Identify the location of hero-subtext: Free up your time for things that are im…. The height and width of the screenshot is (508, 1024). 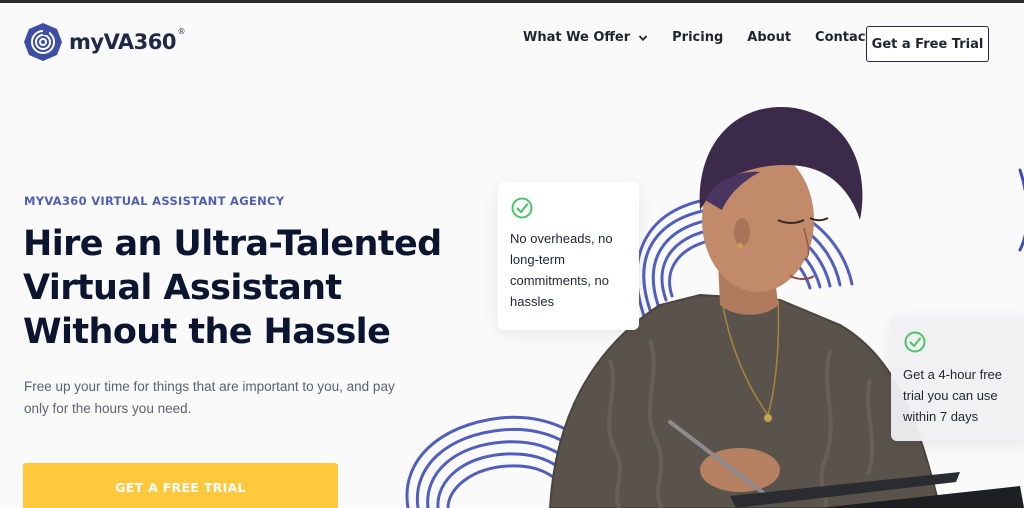
(209, 397).